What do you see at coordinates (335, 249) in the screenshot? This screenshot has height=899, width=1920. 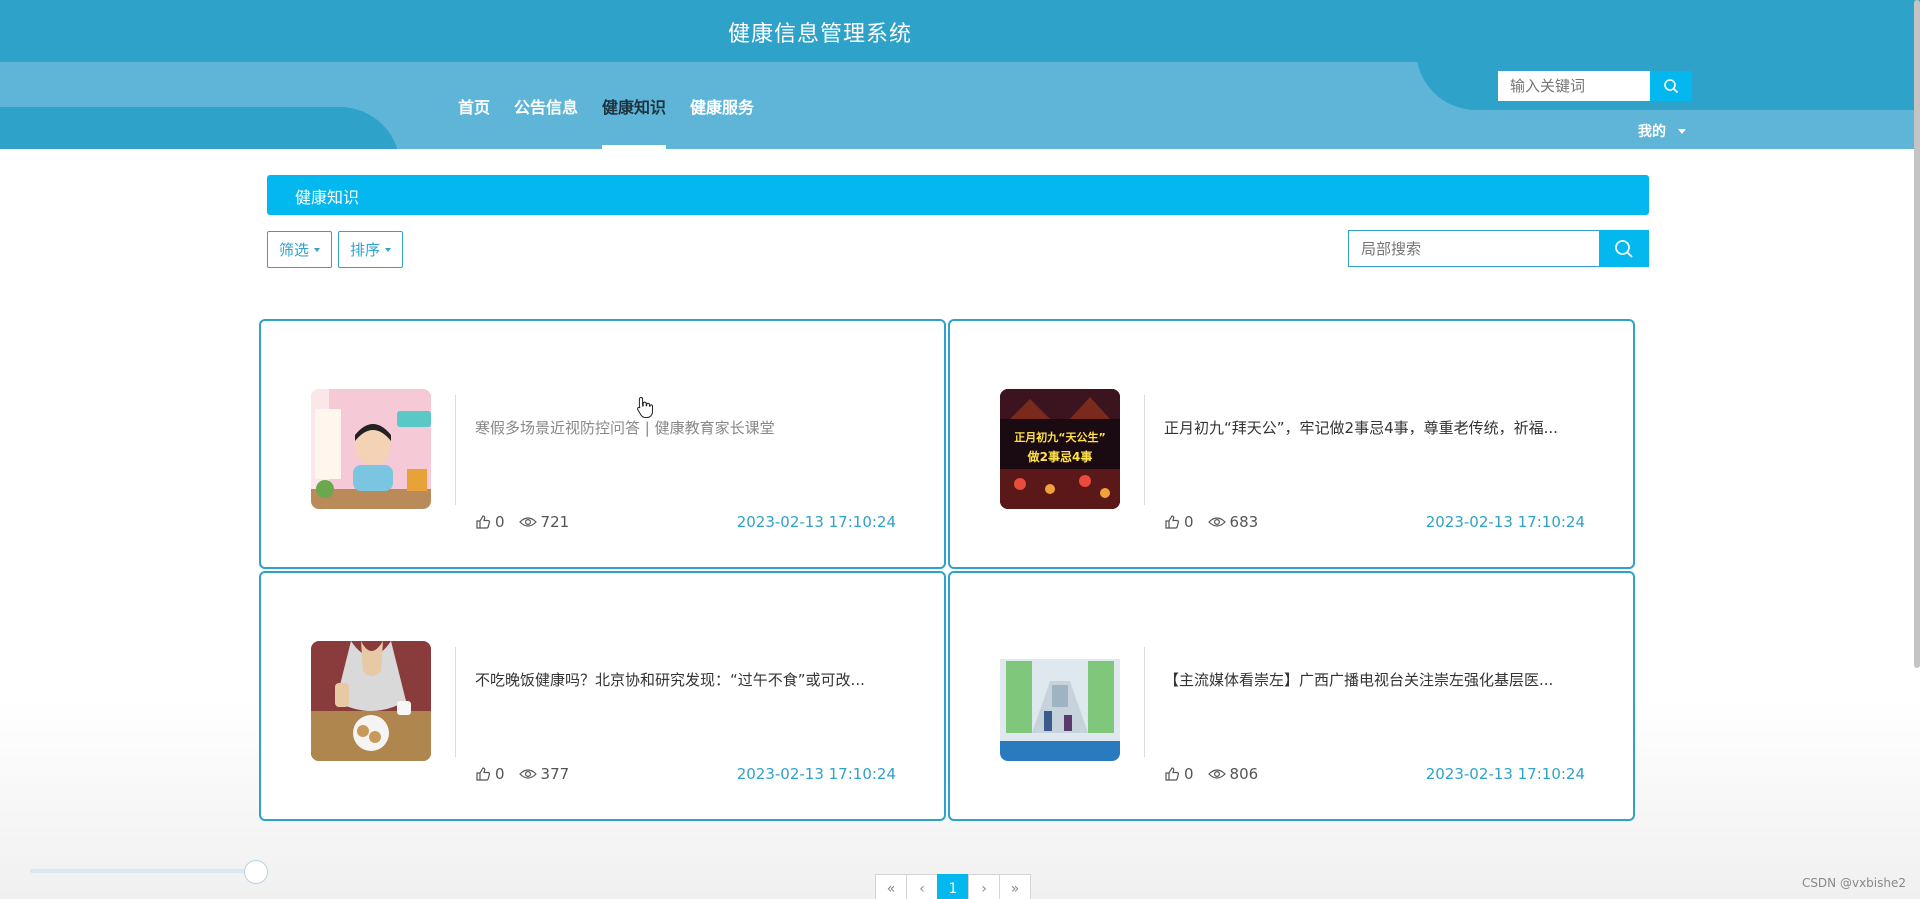 I see `filter-row: 筛选 排序` at bounding box center [335, 249].